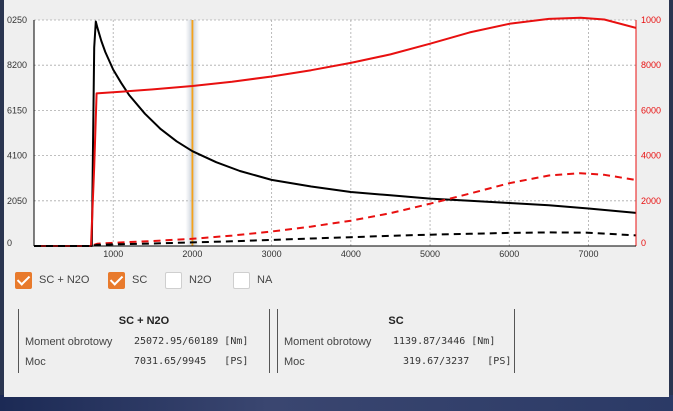 This screenshot has width=673, height=411. What do you see at coordinates (200, 280) in the screenshot?
I see `legend-label: N2O` at bounding box center [200, 280].